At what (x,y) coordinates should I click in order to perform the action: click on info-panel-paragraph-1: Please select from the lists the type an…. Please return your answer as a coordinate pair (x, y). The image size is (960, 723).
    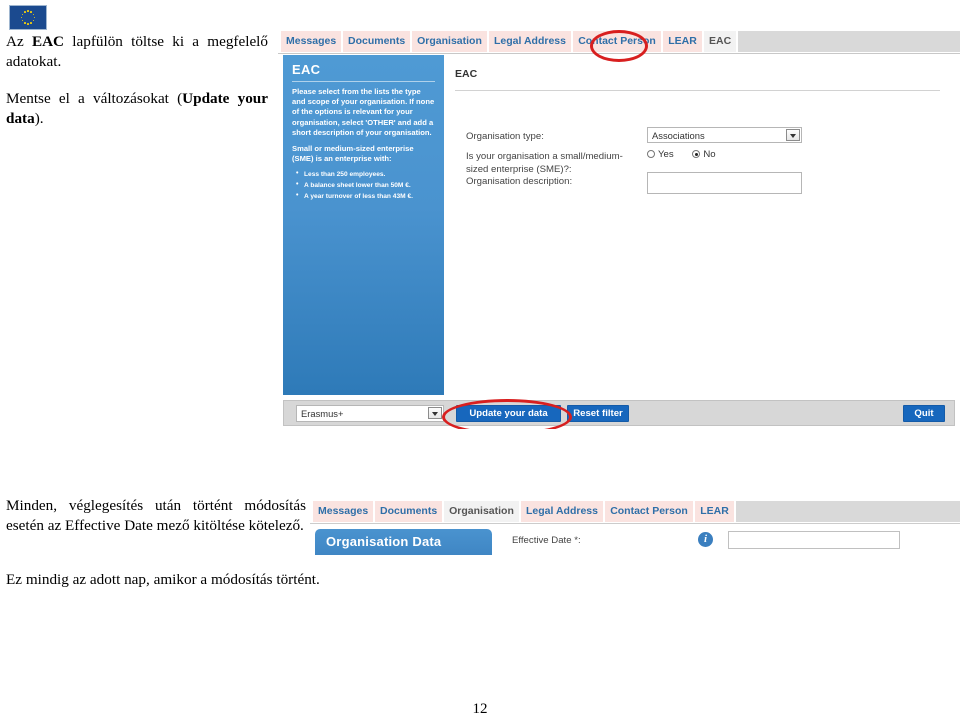
    Looking at the image, I should click on (363, 112).